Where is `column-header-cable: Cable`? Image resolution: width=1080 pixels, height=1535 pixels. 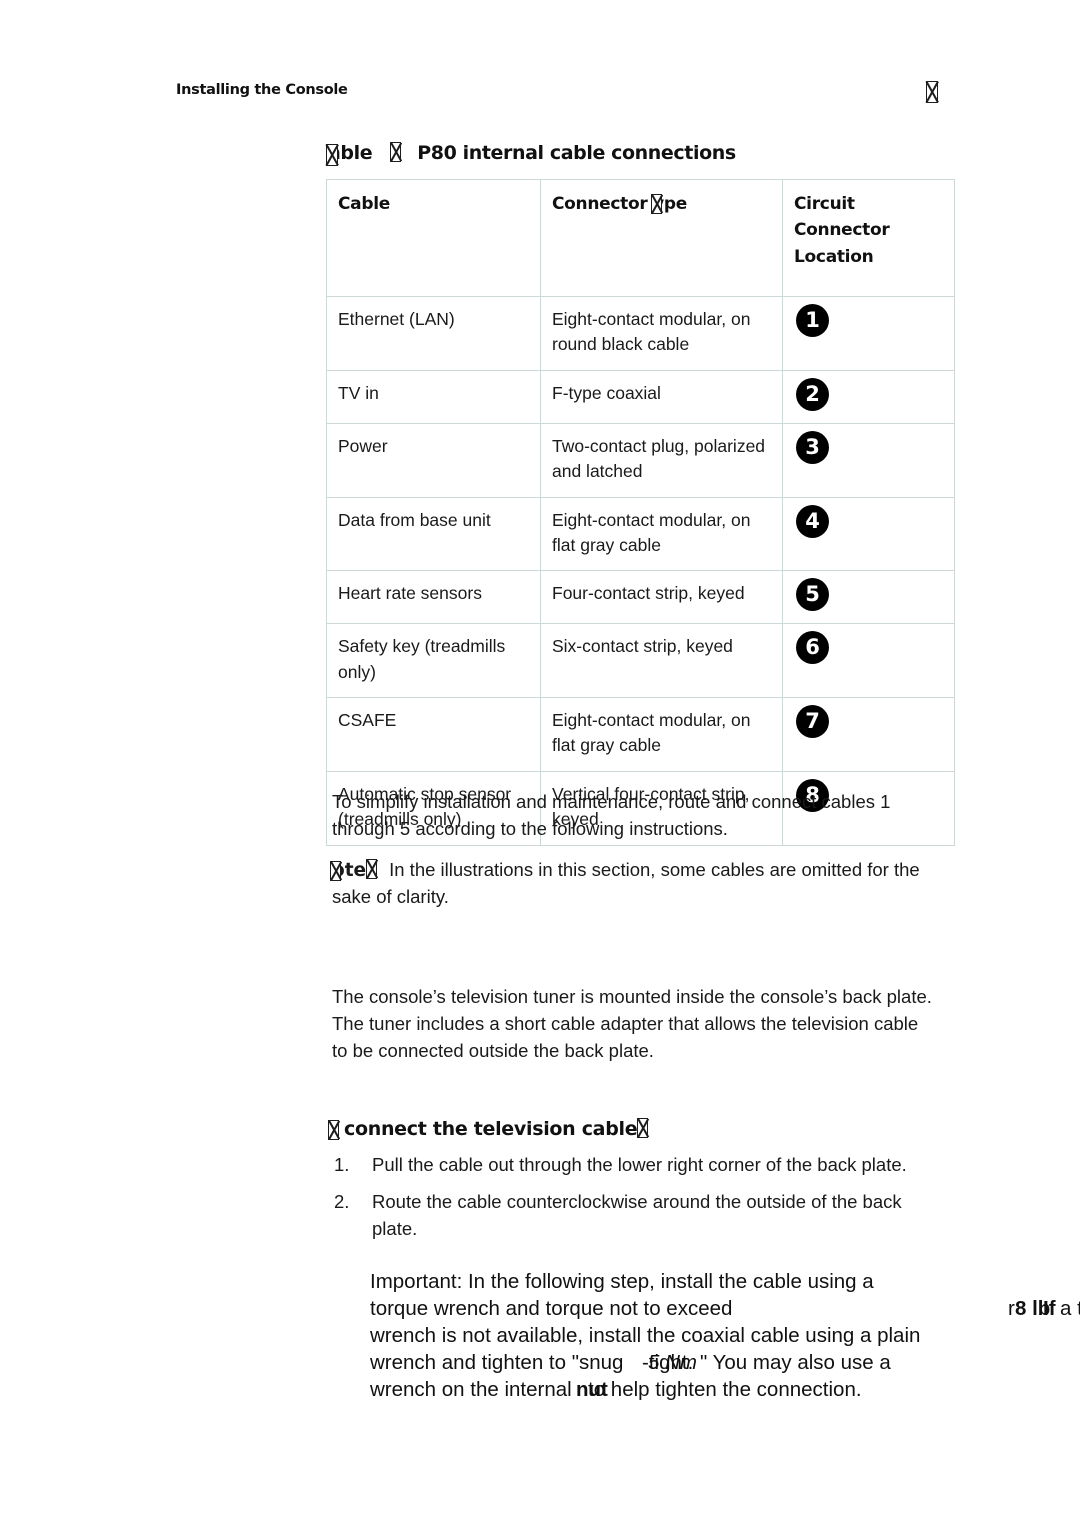 column-header-cable: Cable is located at coordinates (433, 238).